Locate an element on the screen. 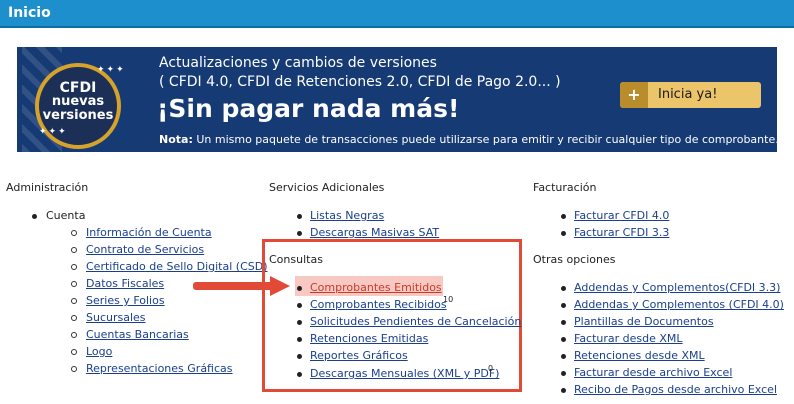 The width and height of the screenshot is (794, 404). otras-opciones-title: Otras opciones is located at coordinates (574, 259).